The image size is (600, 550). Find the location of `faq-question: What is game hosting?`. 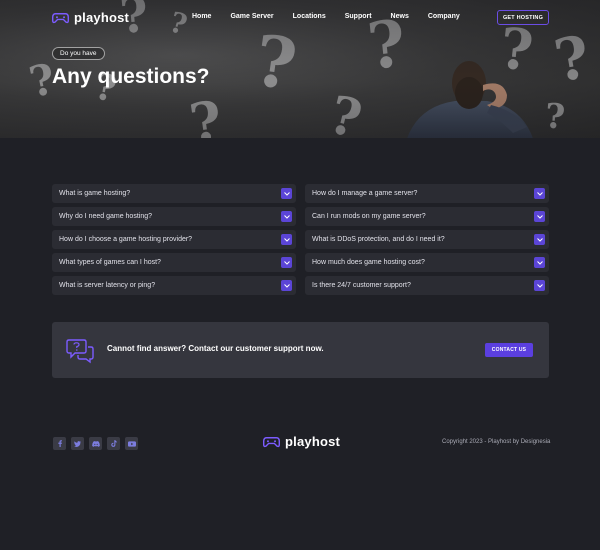

faq-question: What is game hosting? is located at coordinates (95, 193).